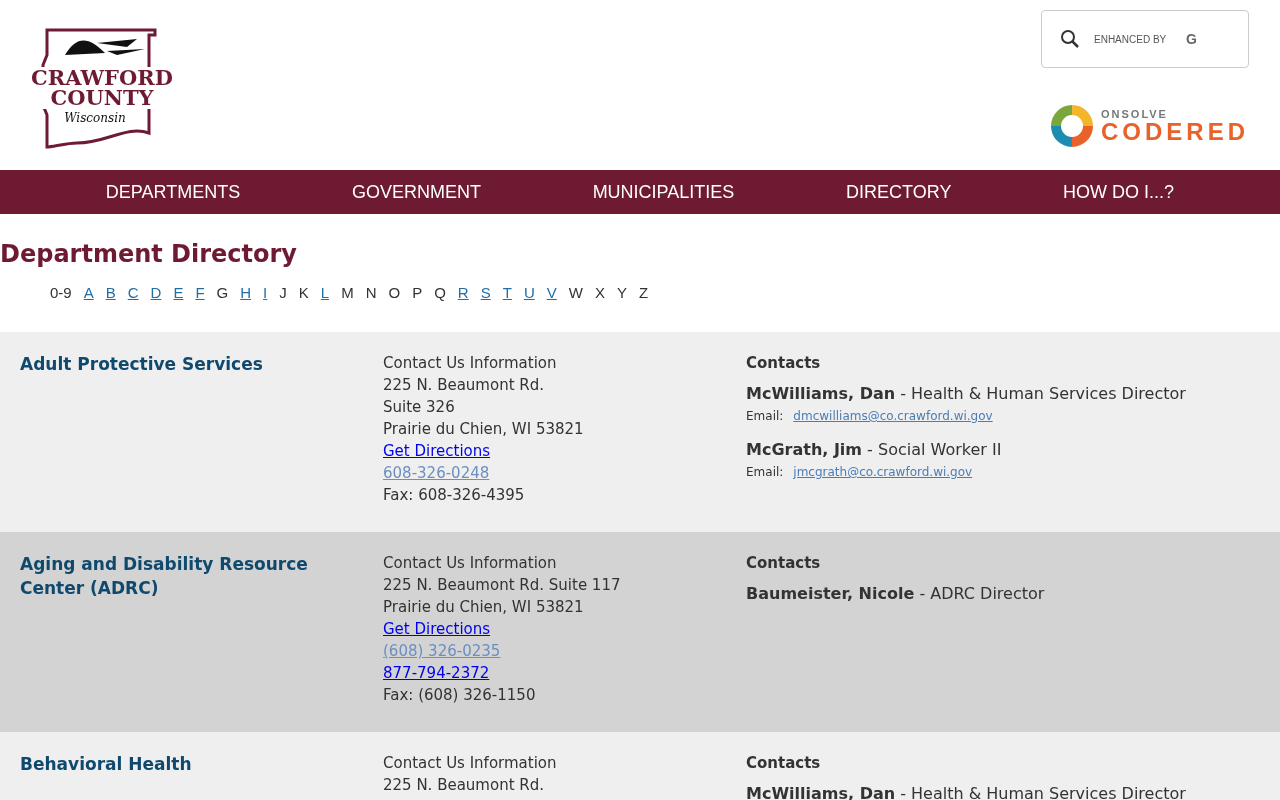 Image resolution: width=1280 pixels, height=800 pixels. I want to click on nav-link: DEPARTMENTS, so click(173, 192).